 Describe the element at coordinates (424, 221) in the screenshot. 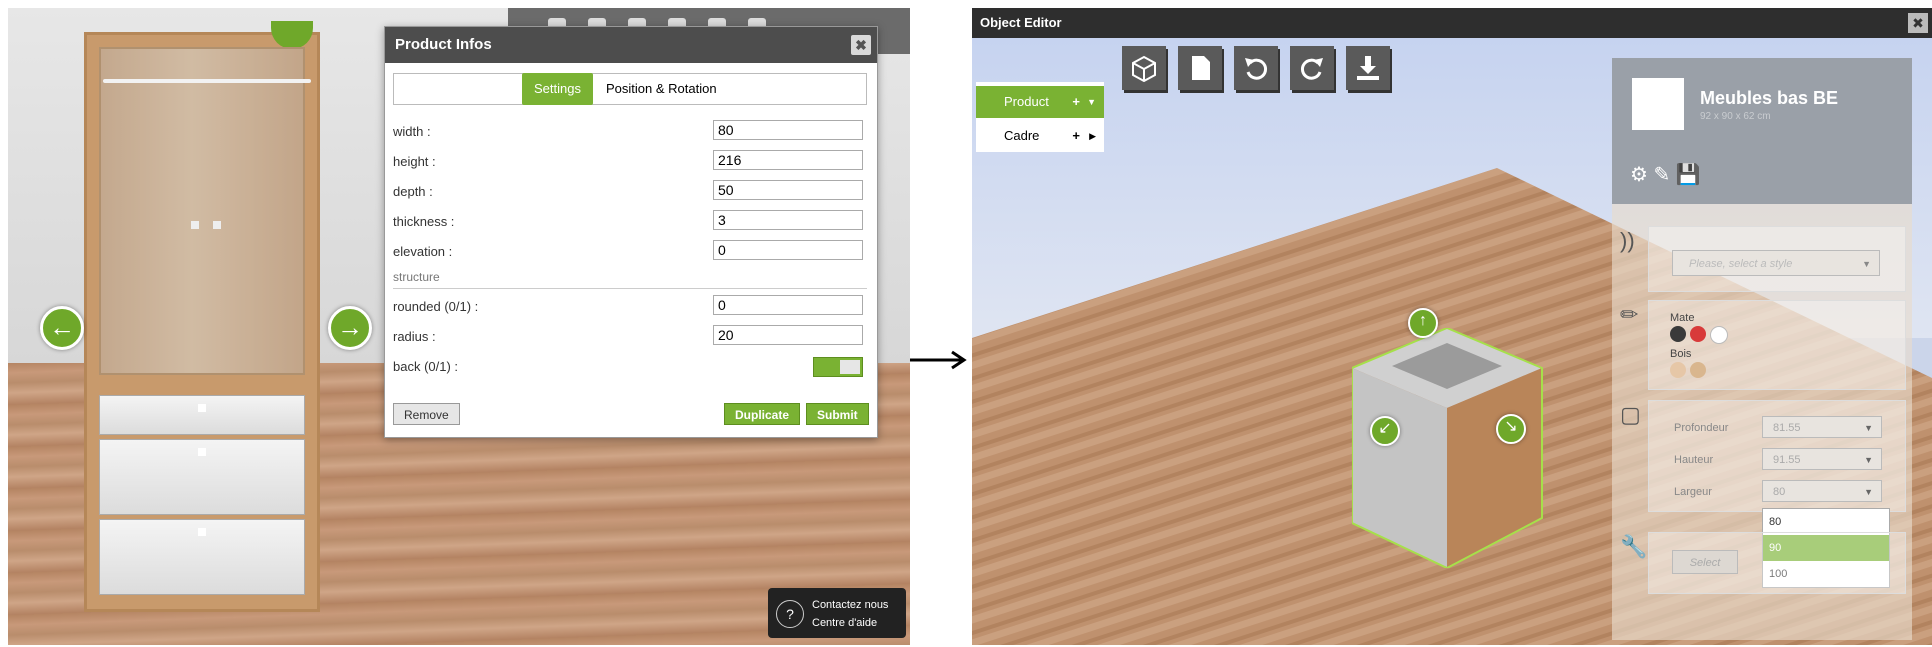

I see `field-label: thickness :` at that location.